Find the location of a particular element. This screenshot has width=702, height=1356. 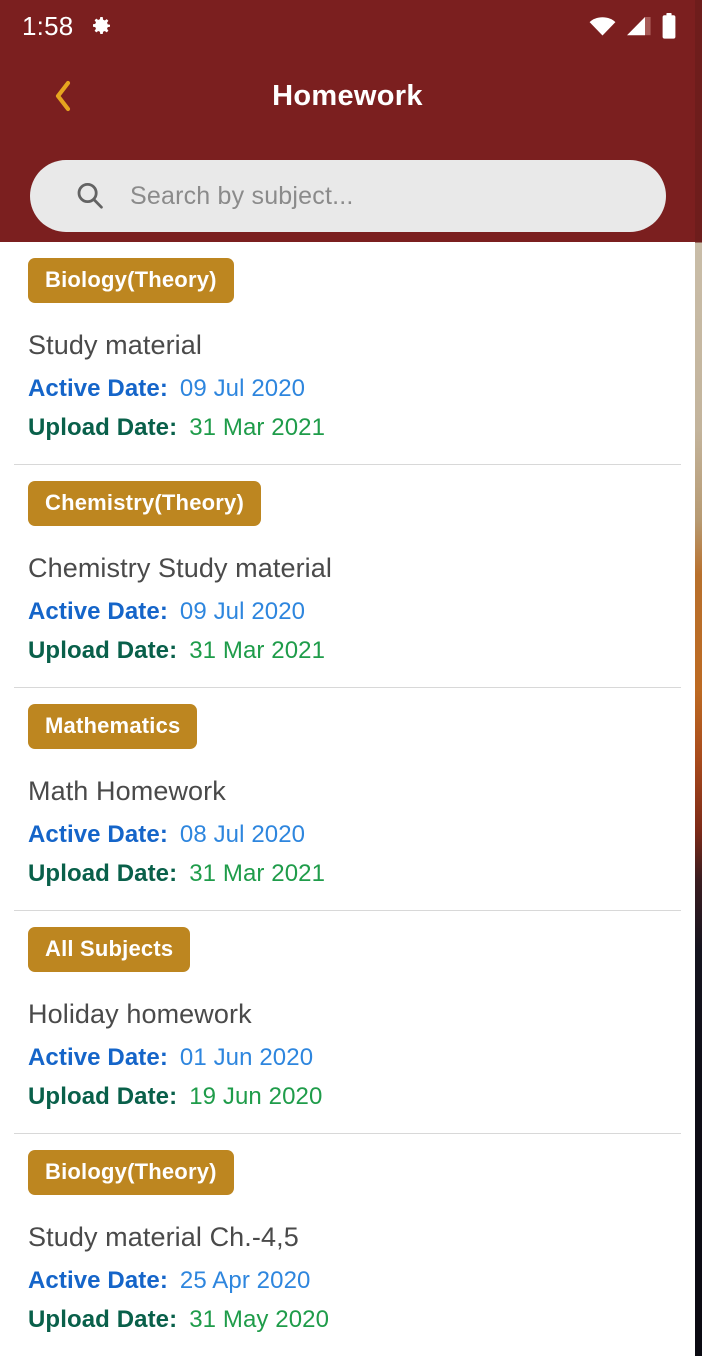

gear-icon is located at coordinates (101, 26).